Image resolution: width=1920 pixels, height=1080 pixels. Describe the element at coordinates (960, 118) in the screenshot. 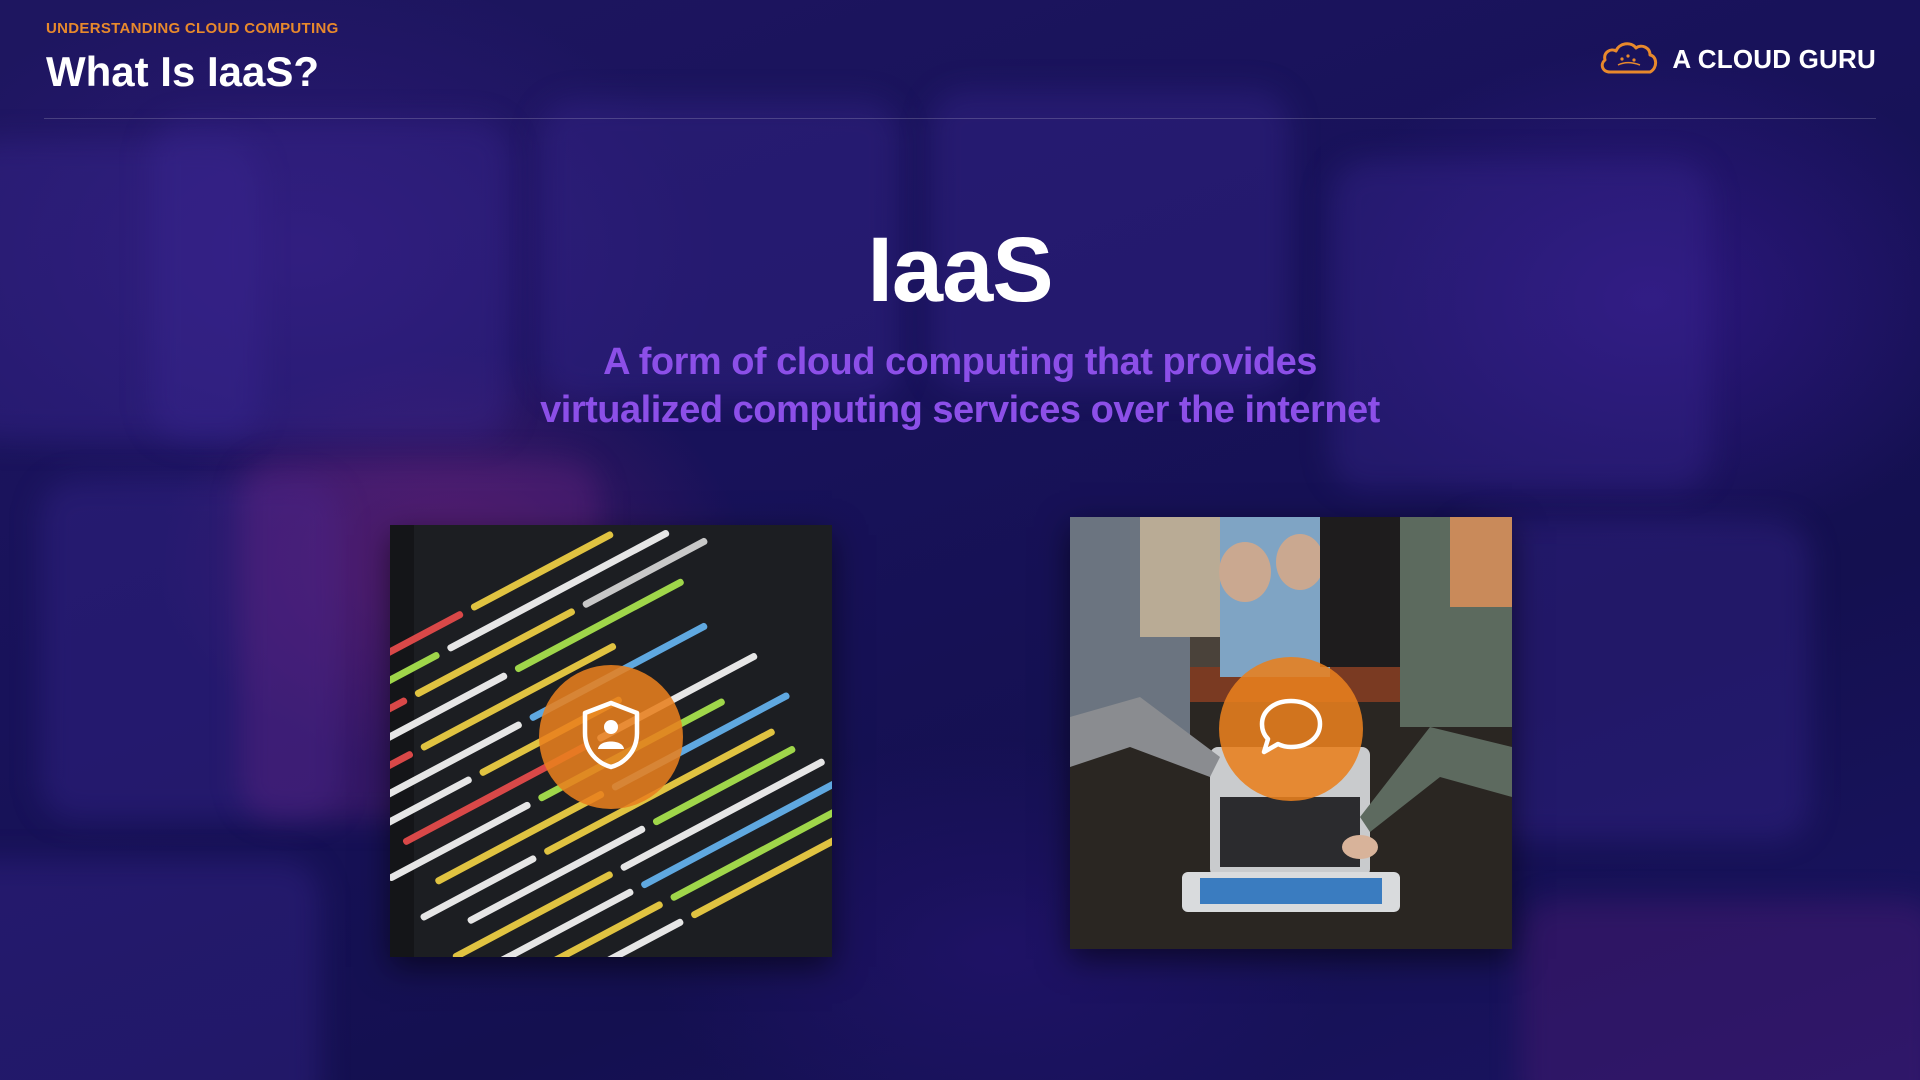

I see `header-divider` at that location.